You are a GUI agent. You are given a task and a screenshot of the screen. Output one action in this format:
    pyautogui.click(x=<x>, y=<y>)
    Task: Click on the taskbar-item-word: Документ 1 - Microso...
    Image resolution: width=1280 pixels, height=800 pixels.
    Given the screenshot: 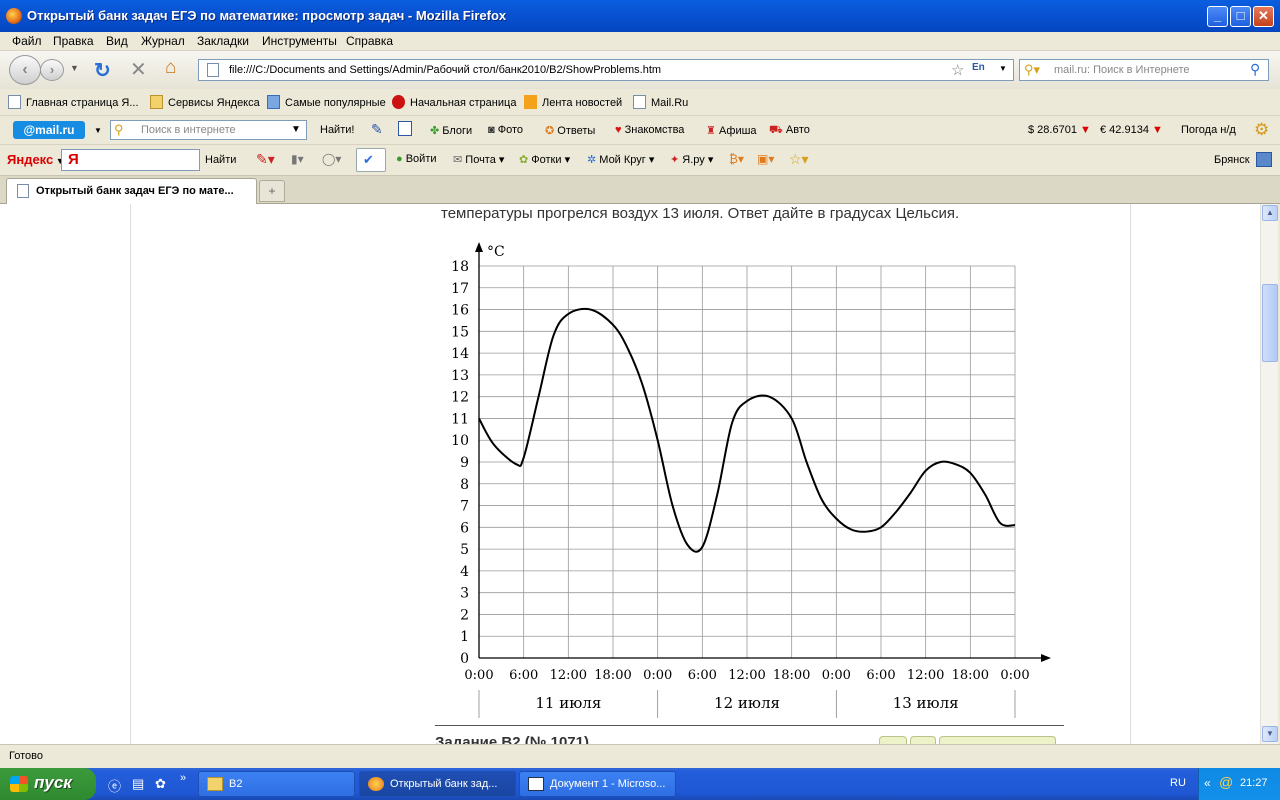 What is the action you would take?
    pyautogui.click(x=597, y=784)
    